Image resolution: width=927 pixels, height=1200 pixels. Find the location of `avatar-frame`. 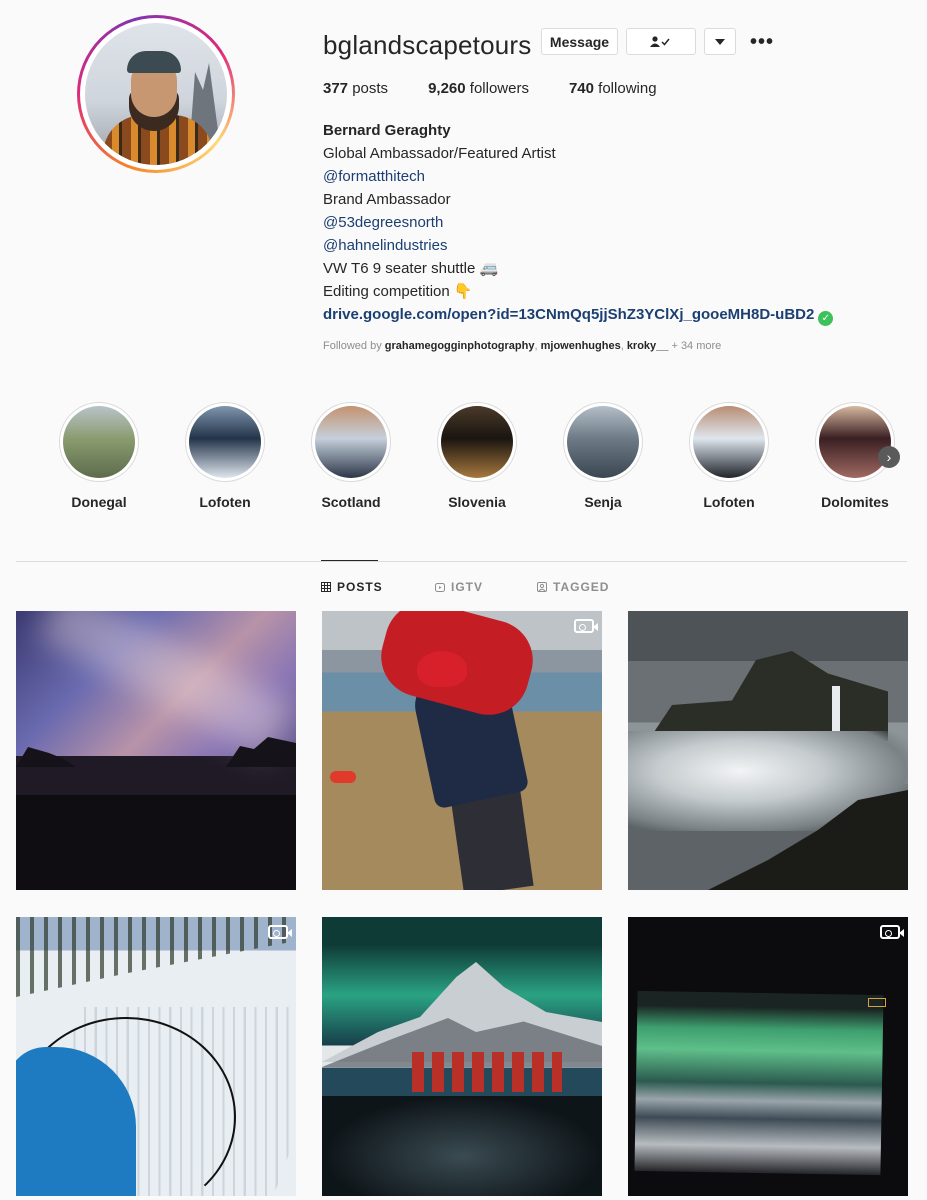

avatar-frame is located at coordinates (156, 94).